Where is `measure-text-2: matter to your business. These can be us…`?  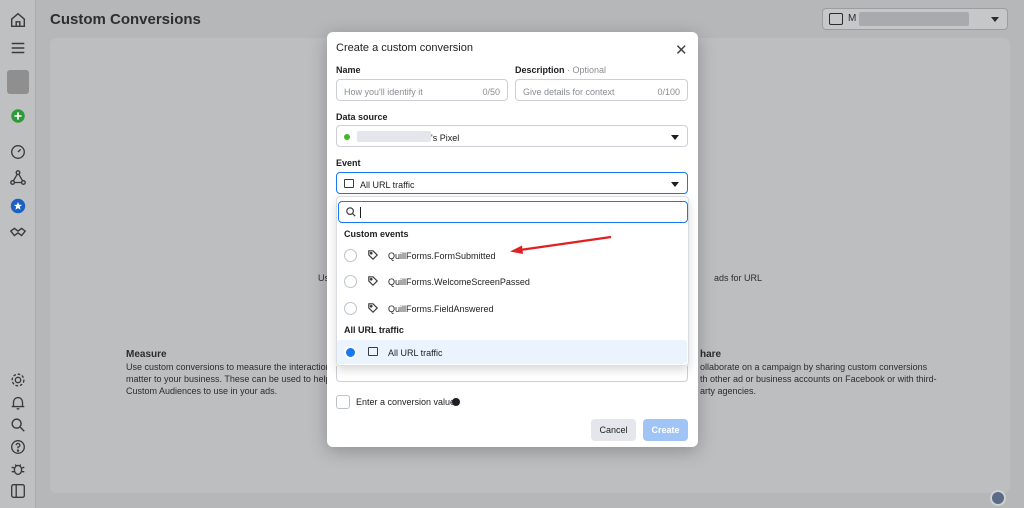 measure-text-2: matter to your business. These can be us… is located at coordinates (232, 379).